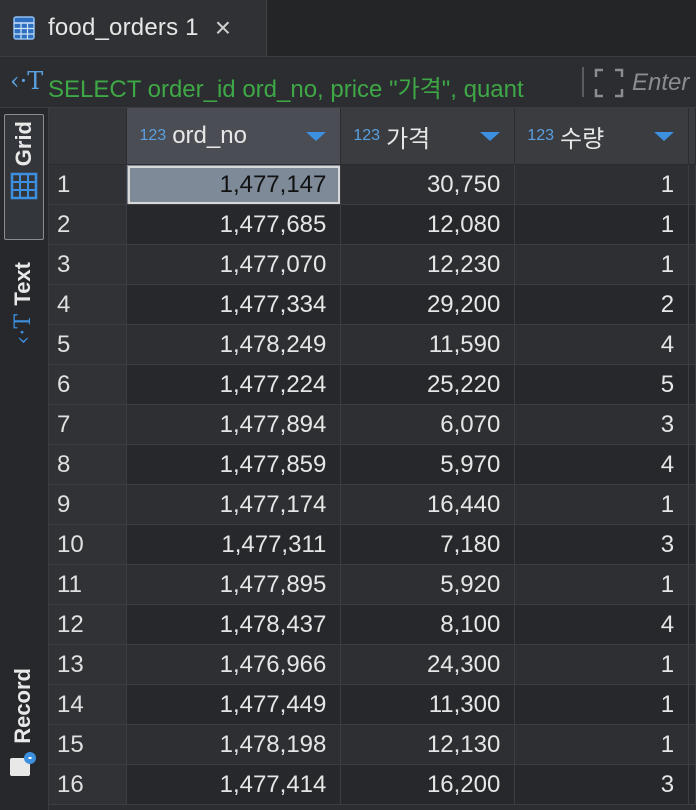 The height and width of the screenshot is (810, 696). Describe the element at coordinates (234, 624) in the screenshot. I see `cell-ord-no: 1,478,437` at that location.